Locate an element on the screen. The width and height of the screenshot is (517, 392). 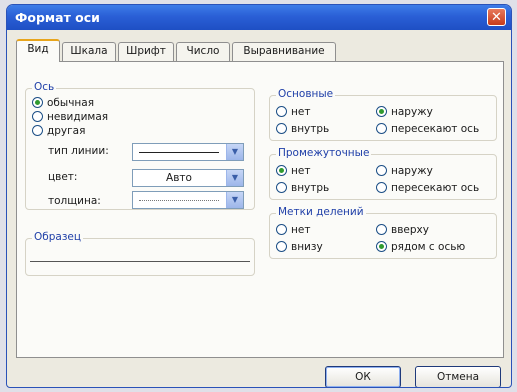
color-value: Авто is located at coordinates (179, 178).